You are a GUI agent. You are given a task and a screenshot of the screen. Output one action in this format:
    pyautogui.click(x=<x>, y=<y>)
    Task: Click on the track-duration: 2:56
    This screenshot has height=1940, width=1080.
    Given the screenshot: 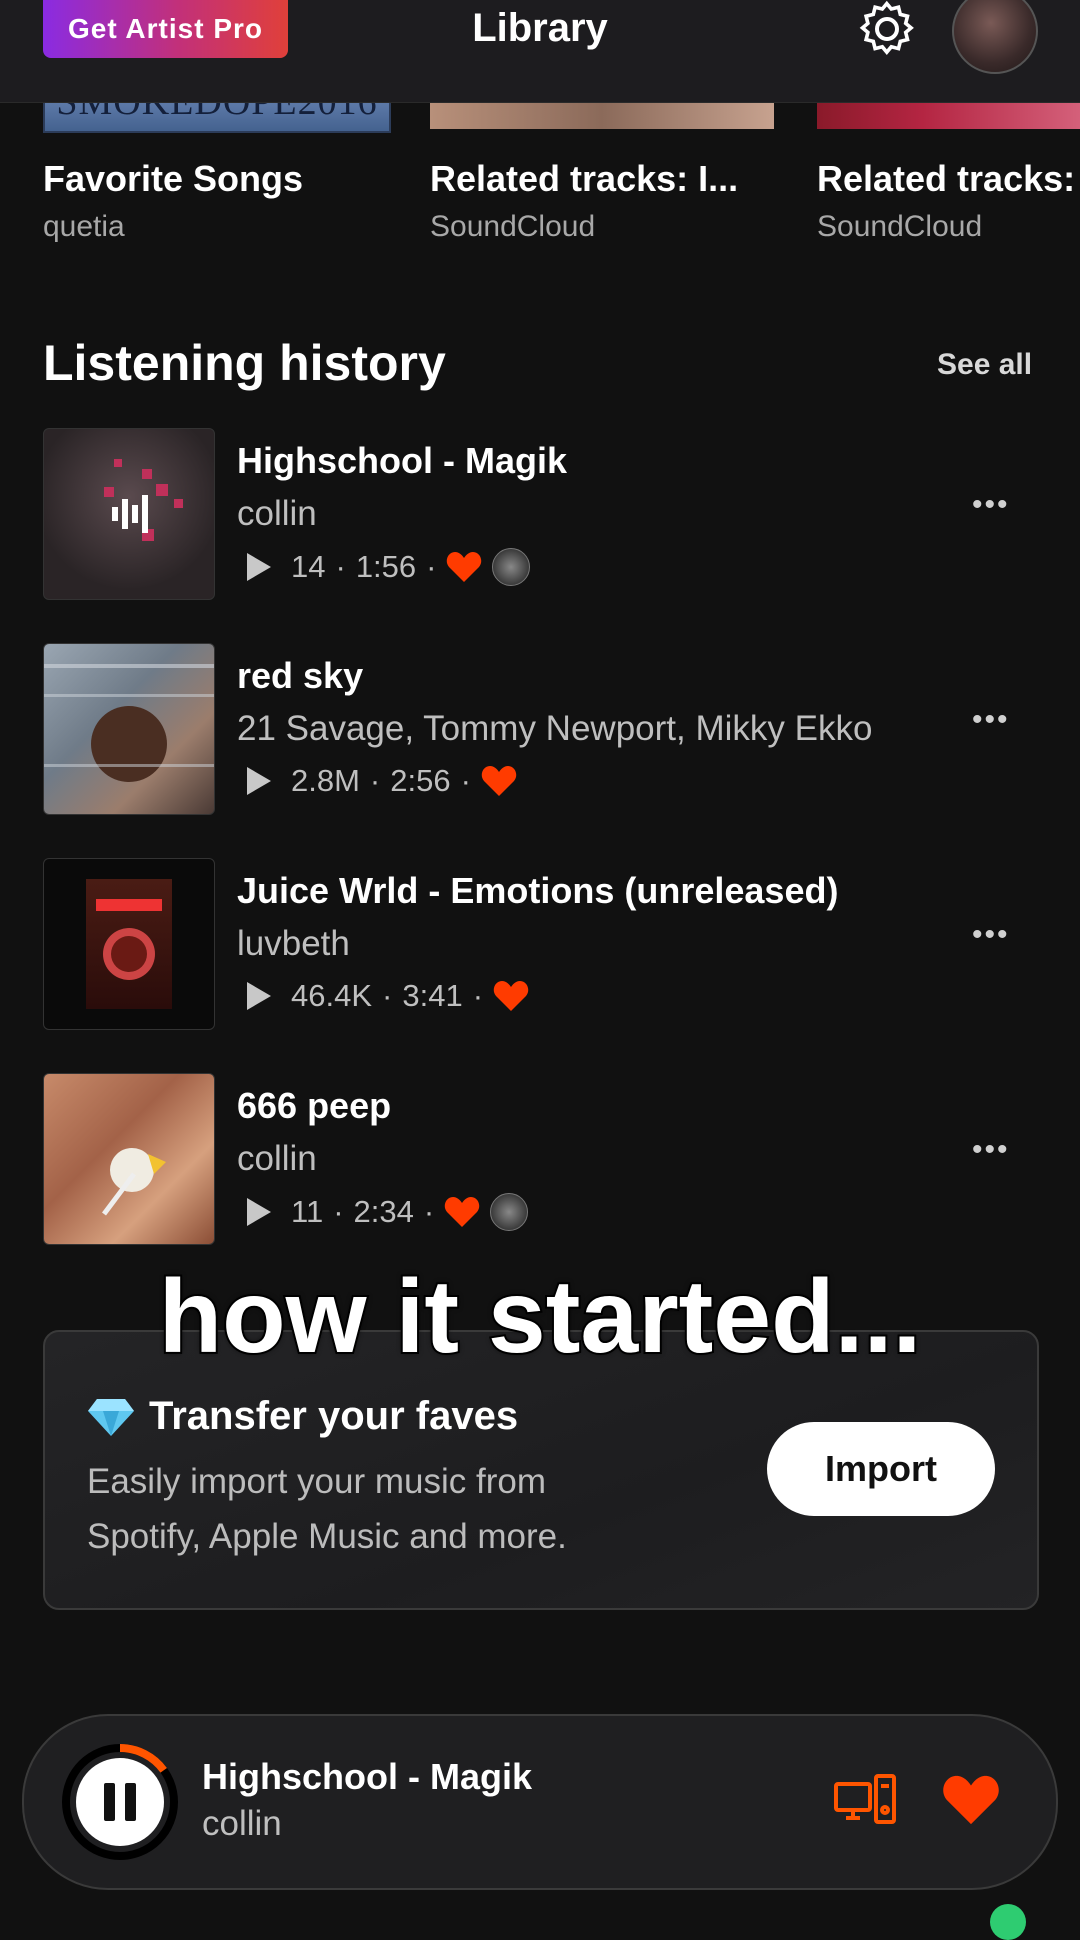 What is the action you would take?
    pyautogui.click(x=420, y=780)
    